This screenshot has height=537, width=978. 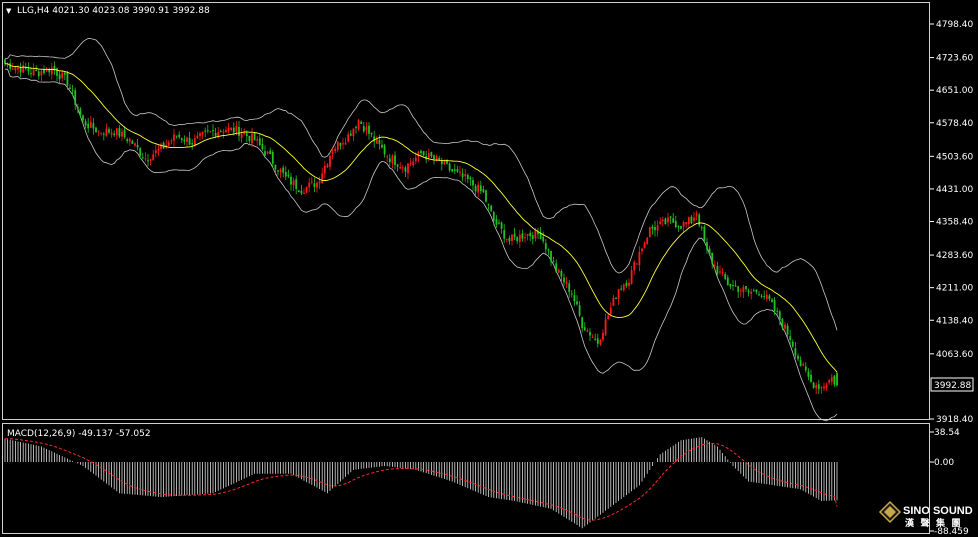 I want to click on macd-tick-label: 38.54, so click(x=947, y=433).